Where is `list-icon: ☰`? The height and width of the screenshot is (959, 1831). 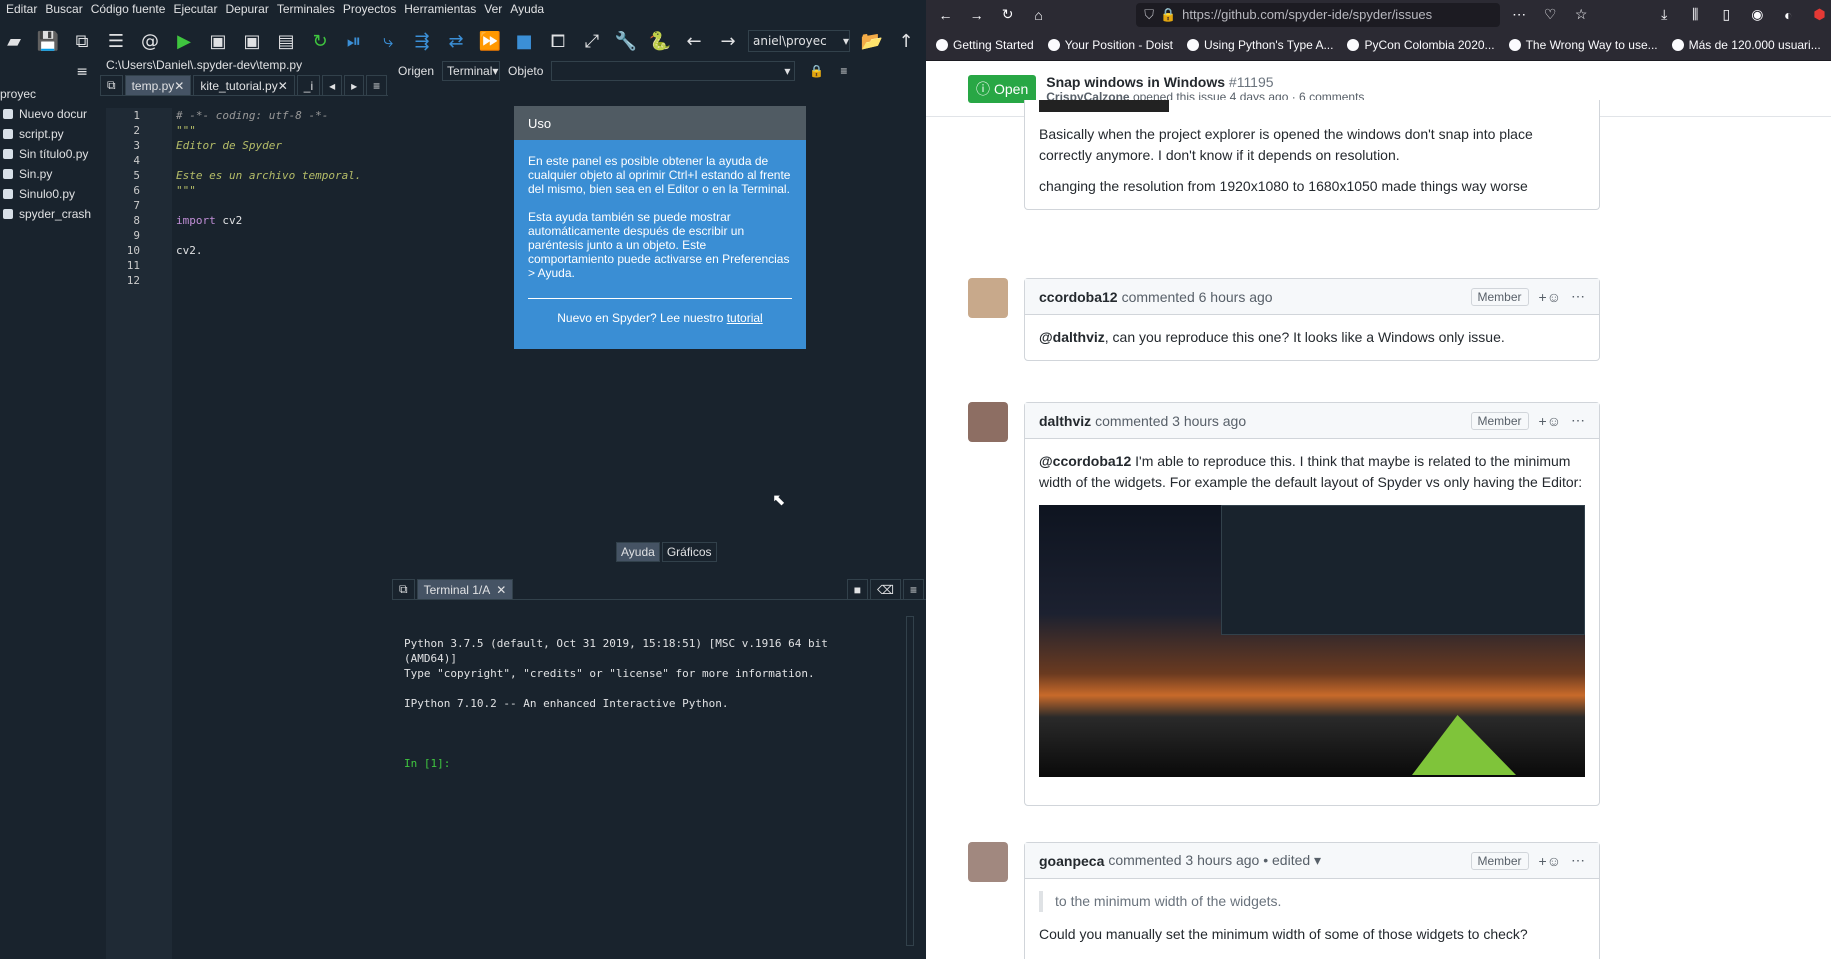
list-icon: ☰ is located at coordinates (116, 41).